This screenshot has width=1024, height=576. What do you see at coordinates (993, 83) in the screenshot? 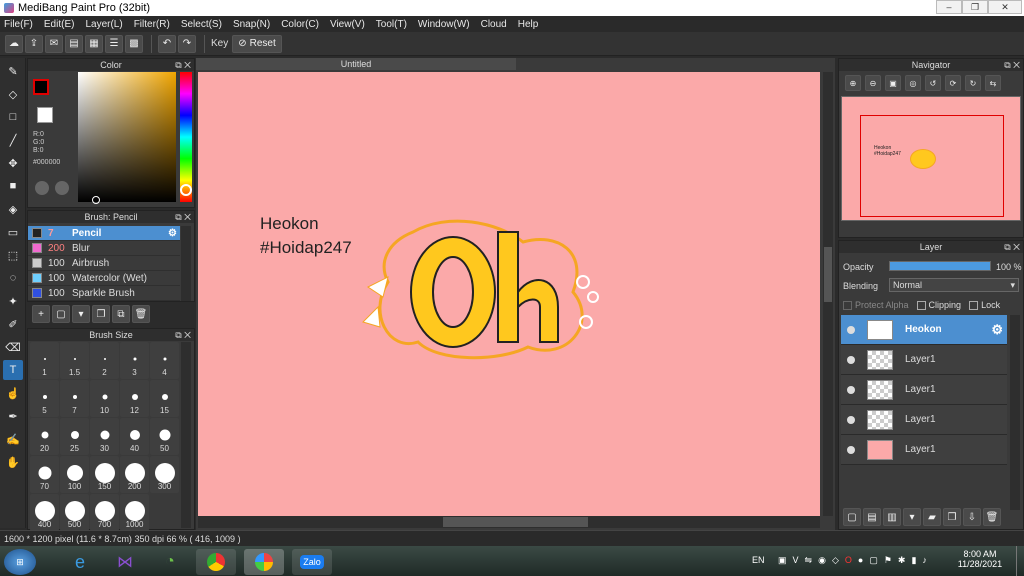
I see `flip-icon: ⇆` at bounding box center [993, 83].